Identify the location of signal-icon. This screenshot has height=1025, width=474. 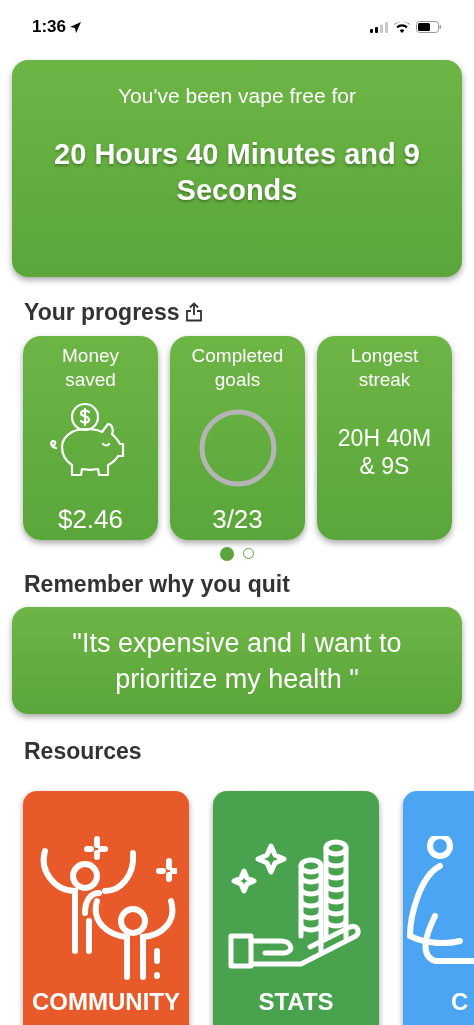
(379, 27).